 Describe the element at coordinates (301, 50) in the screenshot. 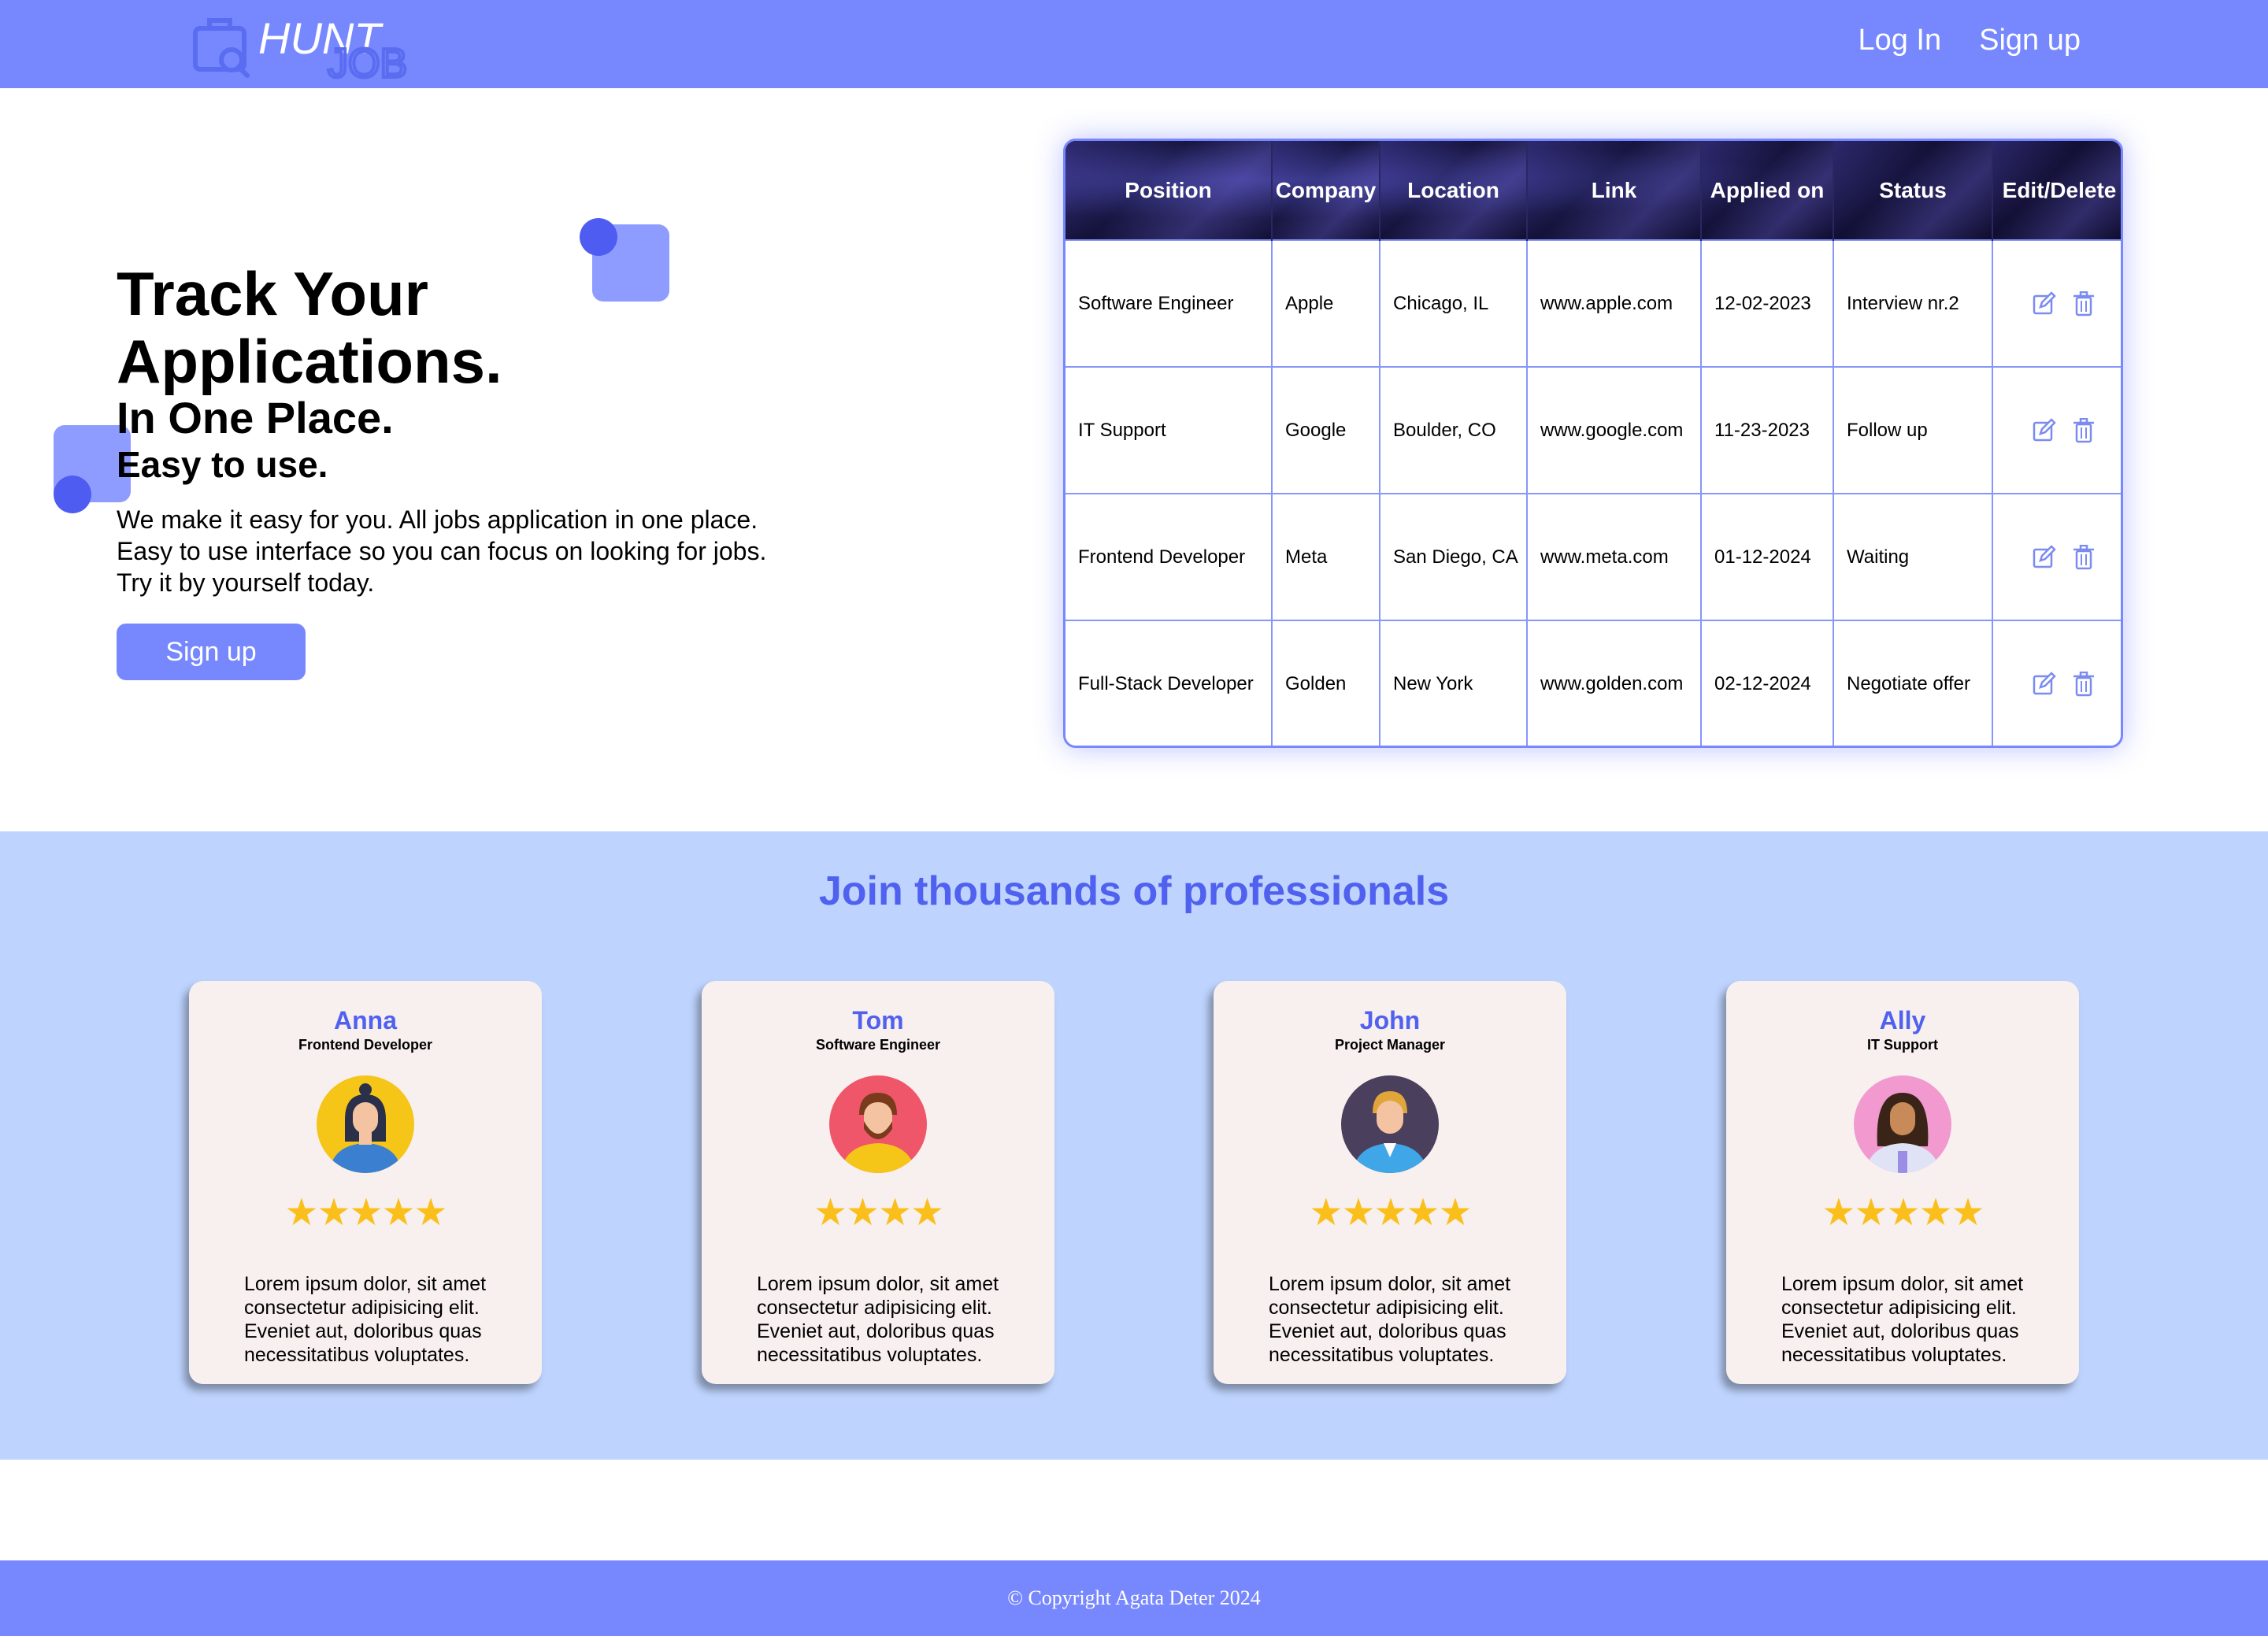

I see `briefcase-search-icon: HUNT JOB` at that location.